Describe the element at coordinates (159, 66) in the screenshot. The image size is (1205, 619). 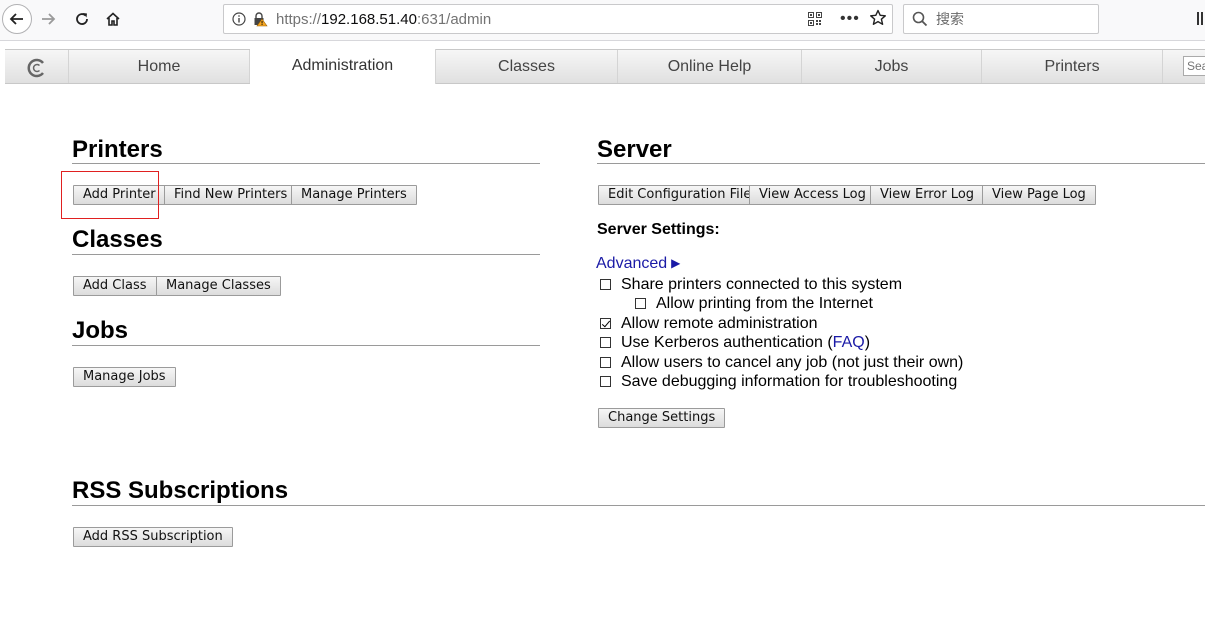
I see `tab-home: Home` at that location.